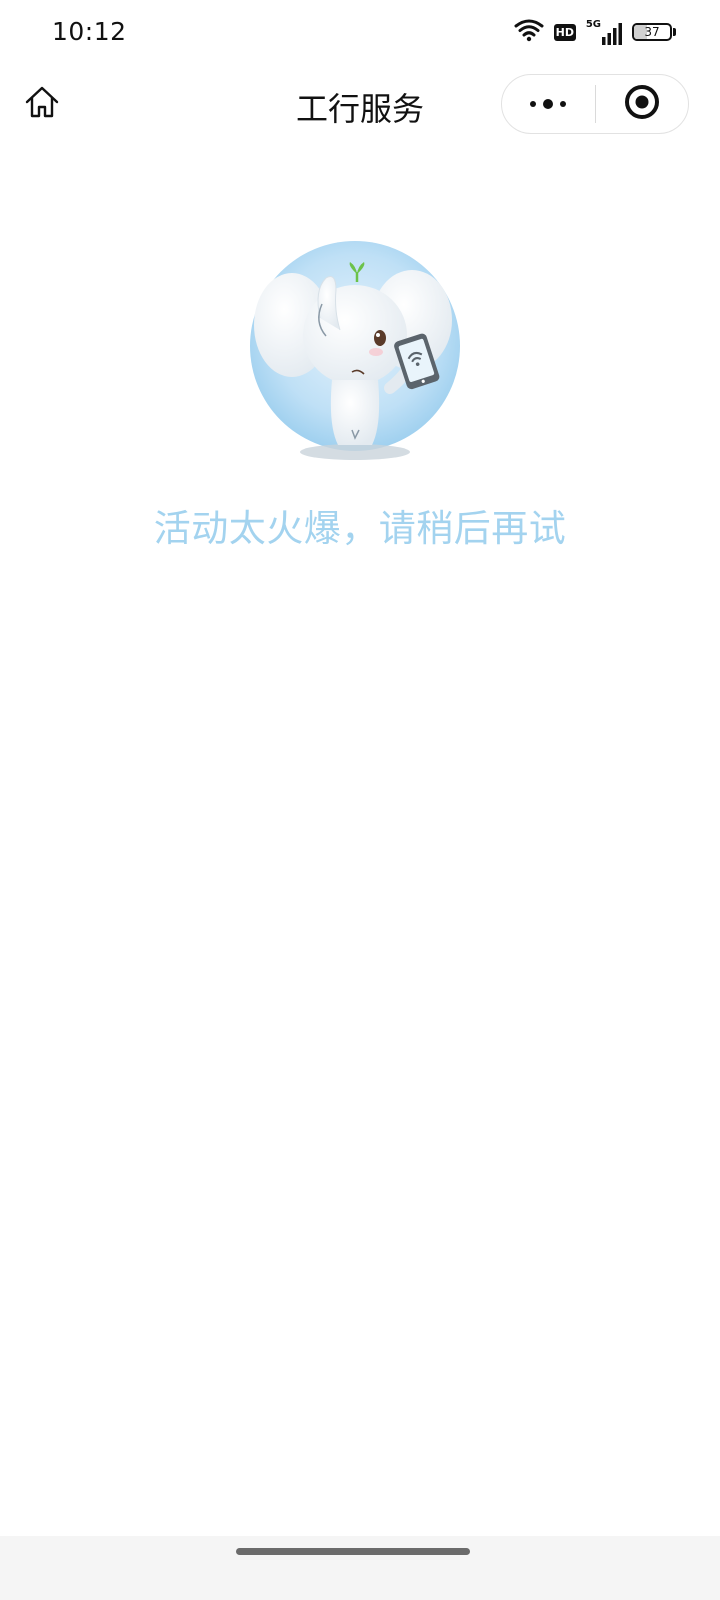 The height and width of the screenshot is (1600, 720). I want to click on mini-program-capsule, so click(595, 104).